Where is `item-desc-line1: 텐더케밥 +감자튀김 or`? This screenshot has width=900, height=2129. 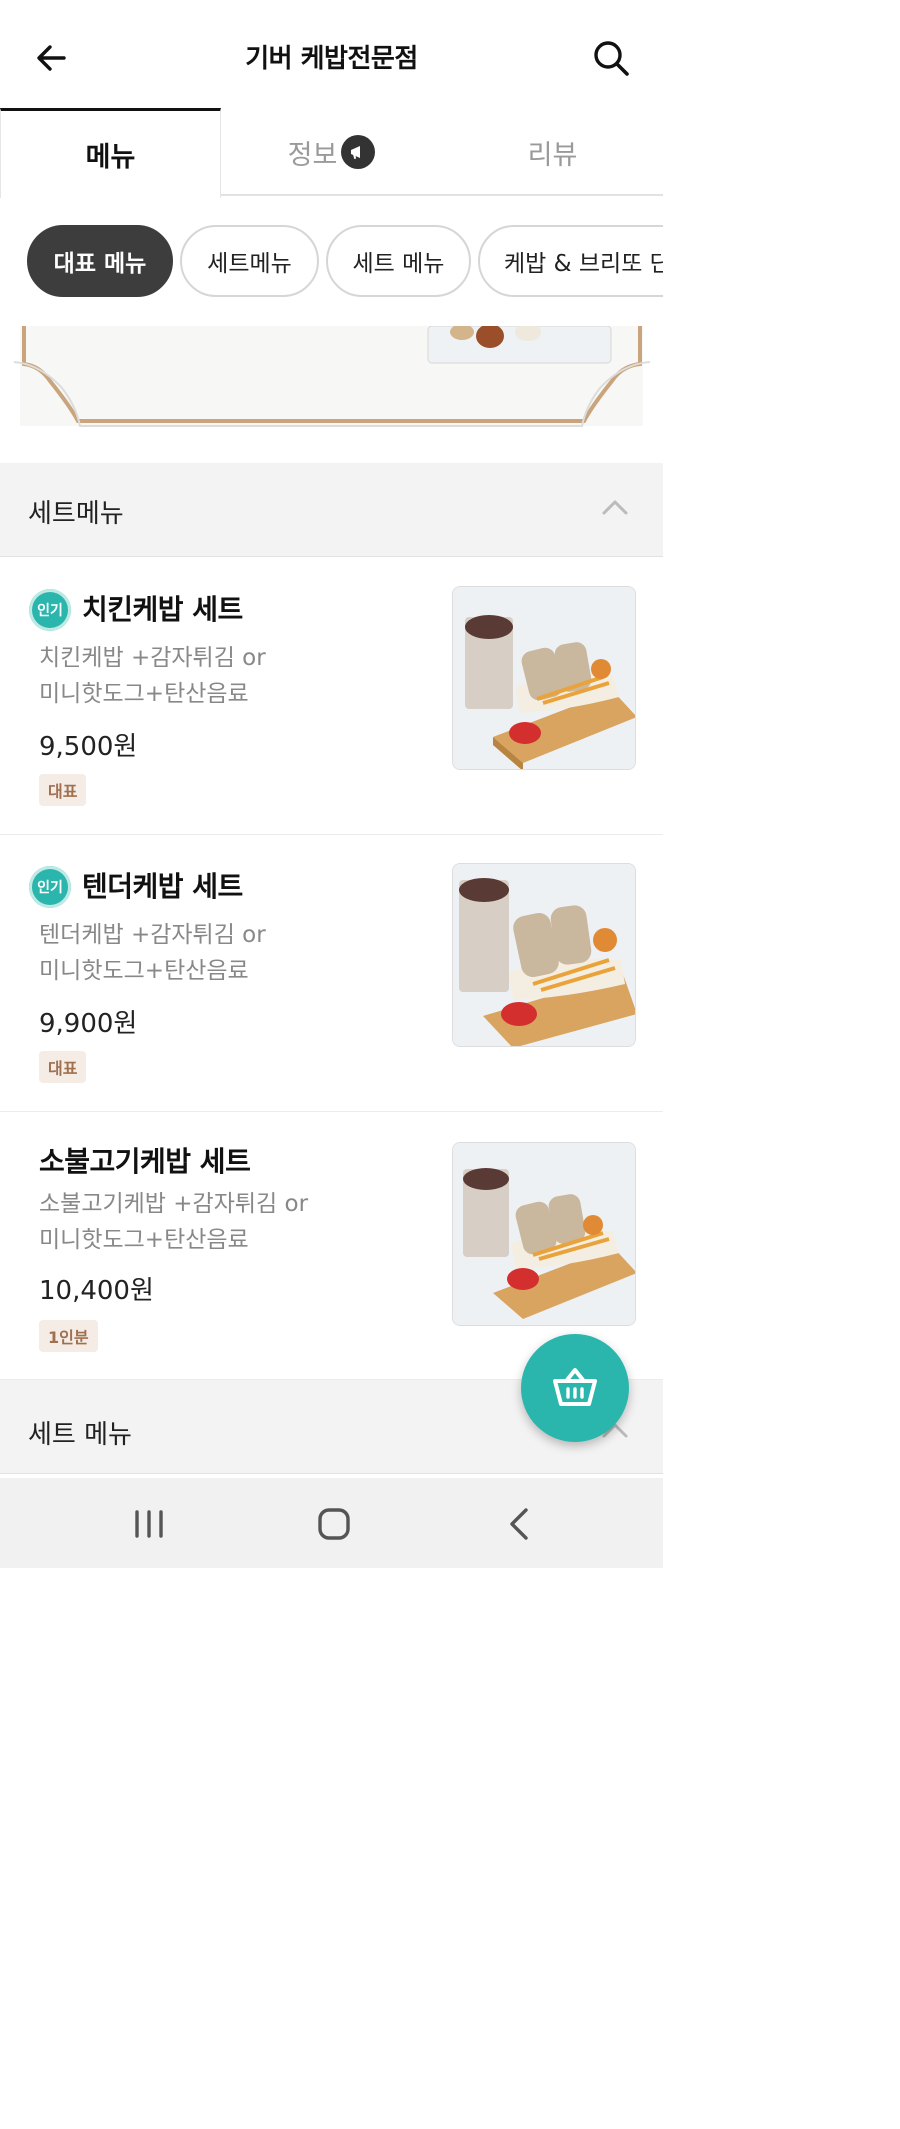
item-desc-line1: 텐더케밥 +감자튀김 or is located at coordinates (152, 935).